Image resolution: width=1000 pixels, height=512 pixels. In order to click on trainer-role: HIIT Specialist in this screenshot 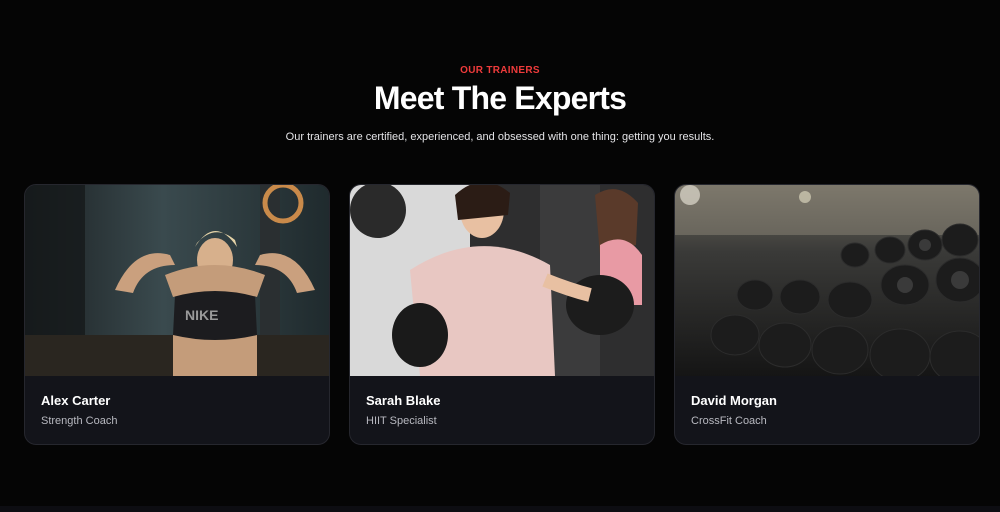, I will do `click(401, 421)`.